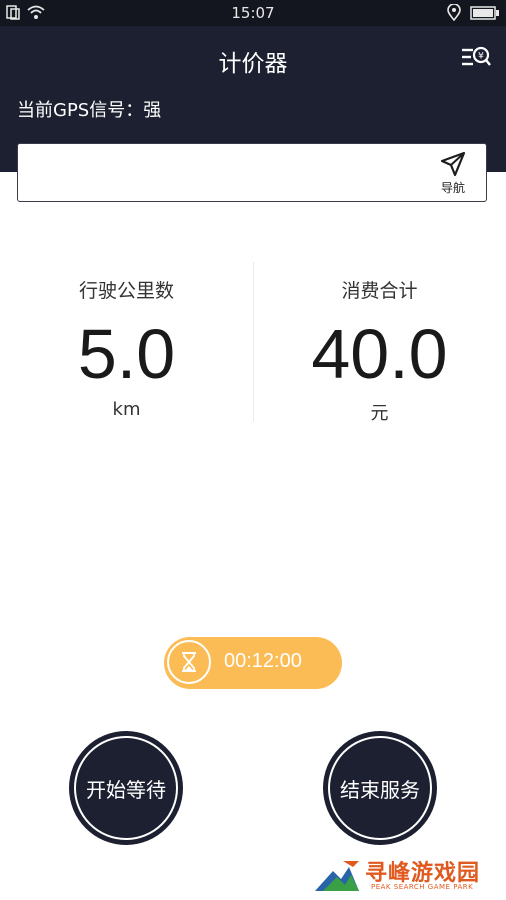 Image resolution: width=506 pixels, height=900 pixels. What do you see at coordinates (252, 172) in the screenshot?
I see `search-input: 导航` at bounding box center [252, 172].